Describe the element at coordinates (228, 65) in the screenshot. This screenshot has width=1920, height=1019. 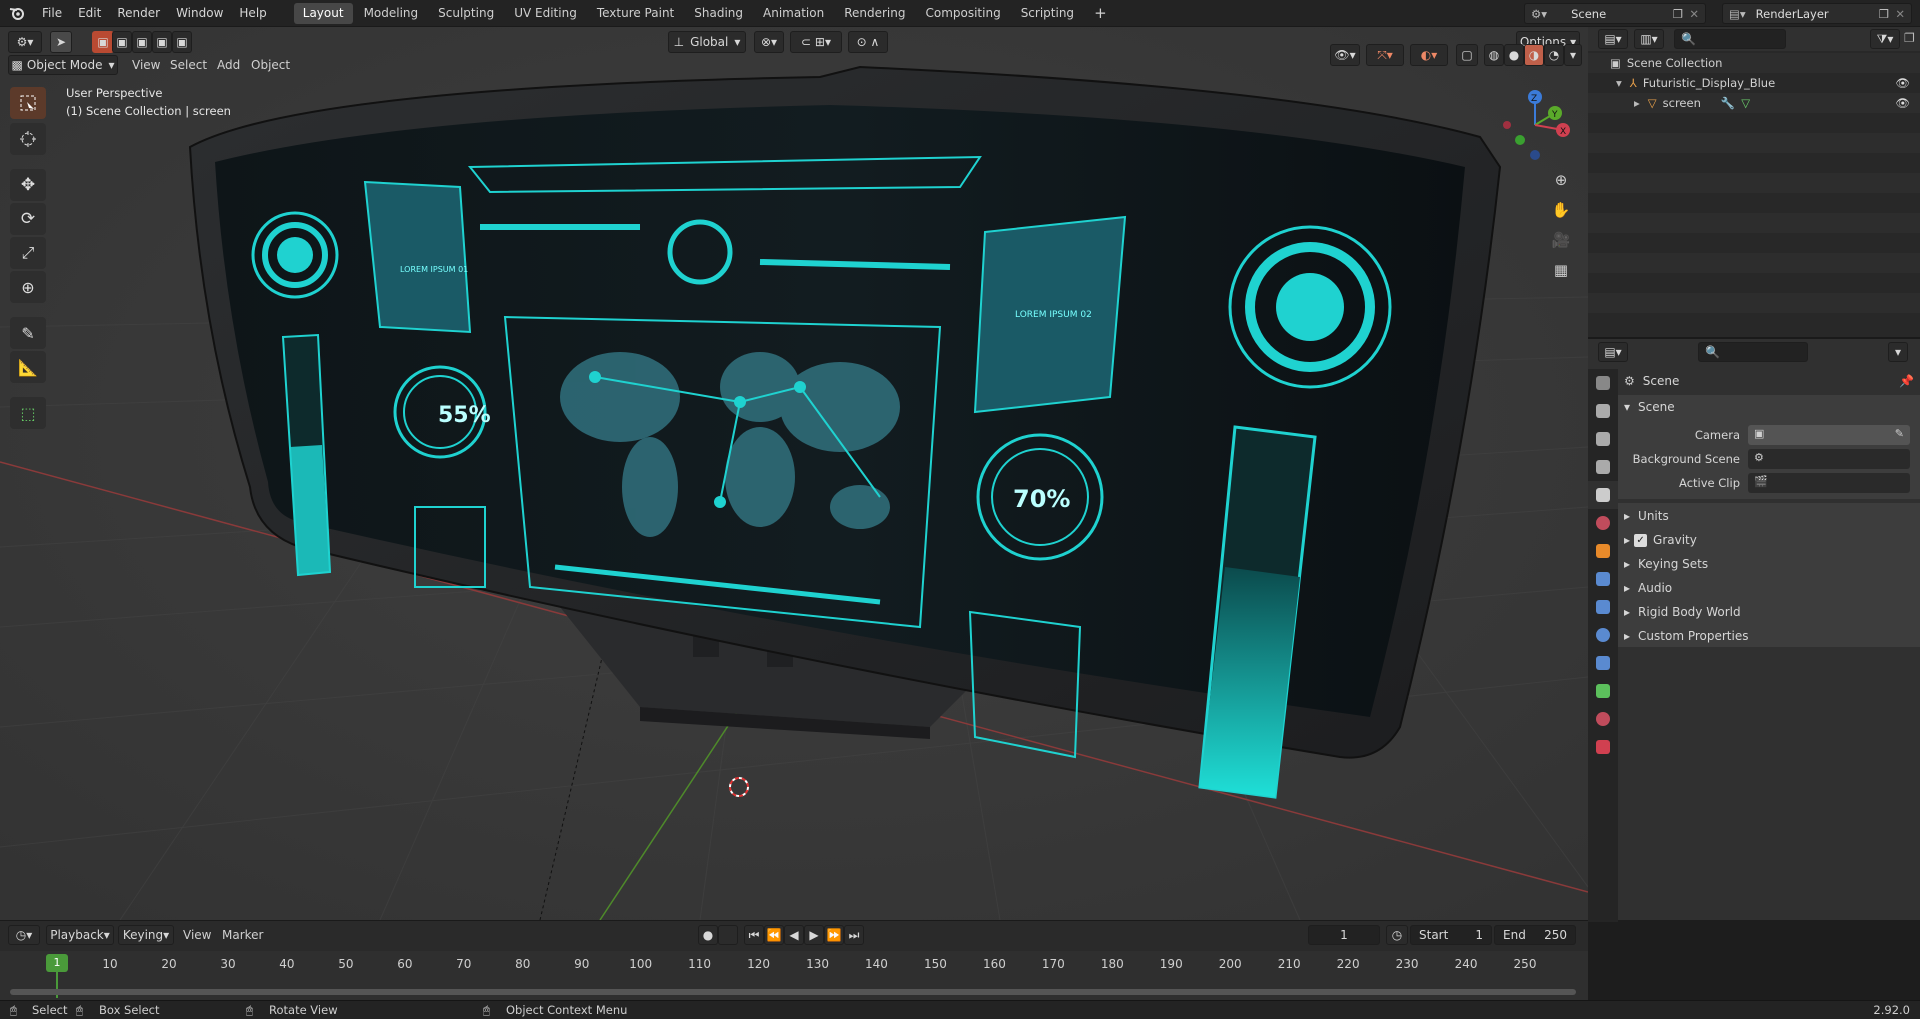
I see `menu-add: Add` at that location.